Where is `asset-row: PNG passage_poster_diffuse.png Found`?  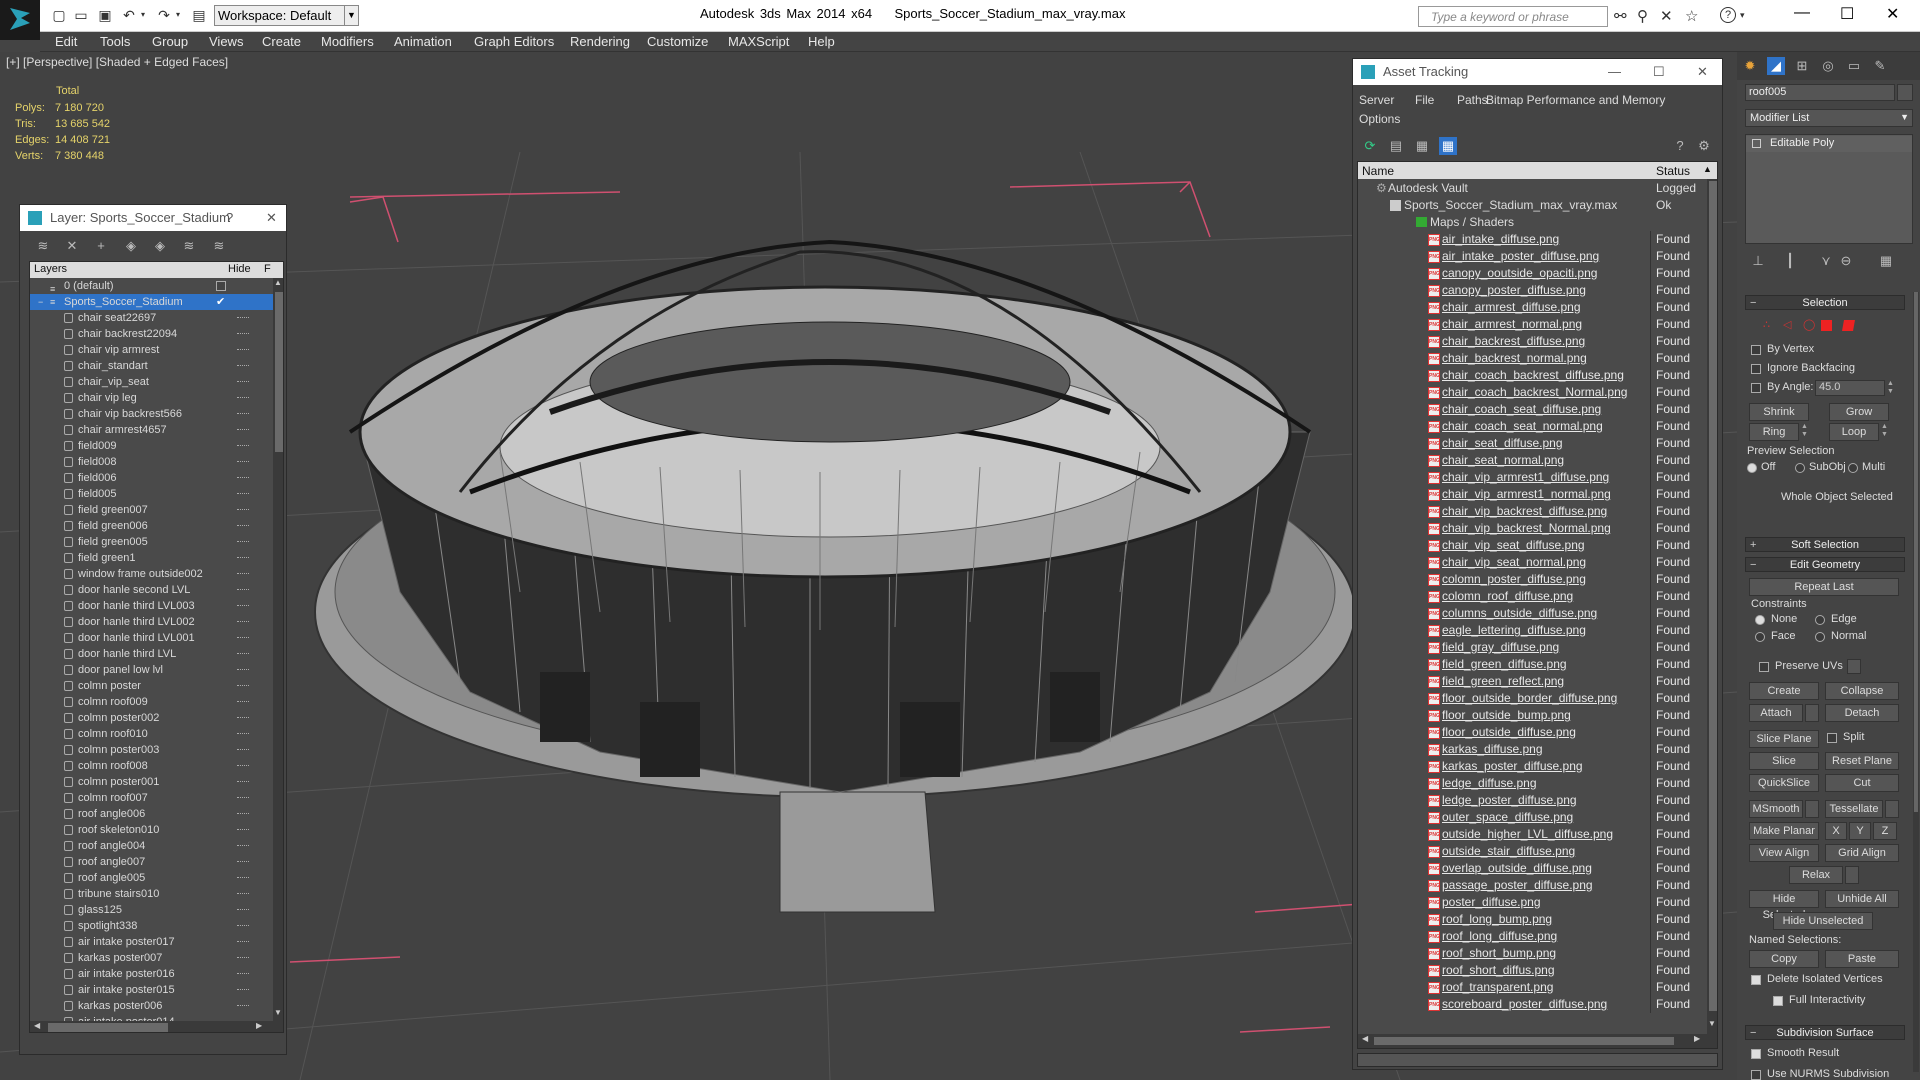 asset-row: PNG passage_poster_diffuse.png Found is located at coordinates (1532, 885).